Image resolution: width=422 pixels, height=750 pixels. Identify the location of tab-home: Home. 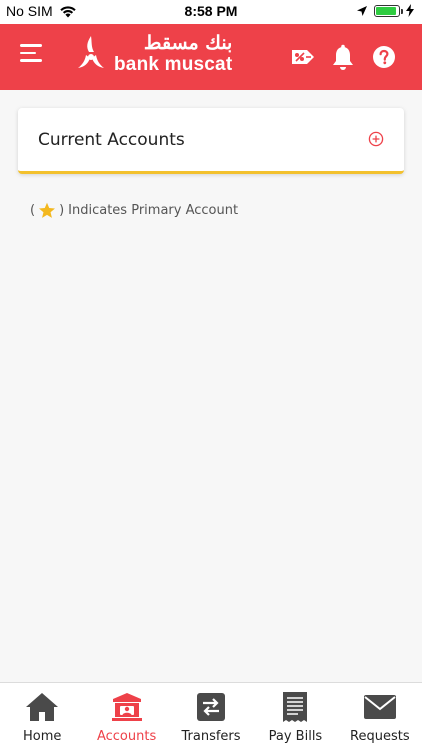
(42, 716).